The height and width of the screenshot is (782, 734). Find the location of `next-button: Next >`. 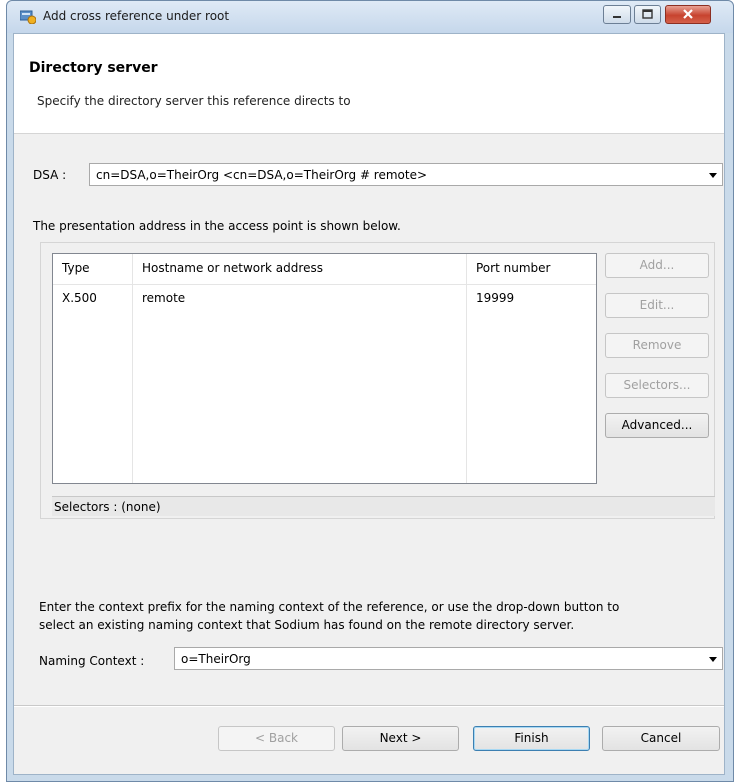

next-button: Next > is located at coordinates (400, 738).